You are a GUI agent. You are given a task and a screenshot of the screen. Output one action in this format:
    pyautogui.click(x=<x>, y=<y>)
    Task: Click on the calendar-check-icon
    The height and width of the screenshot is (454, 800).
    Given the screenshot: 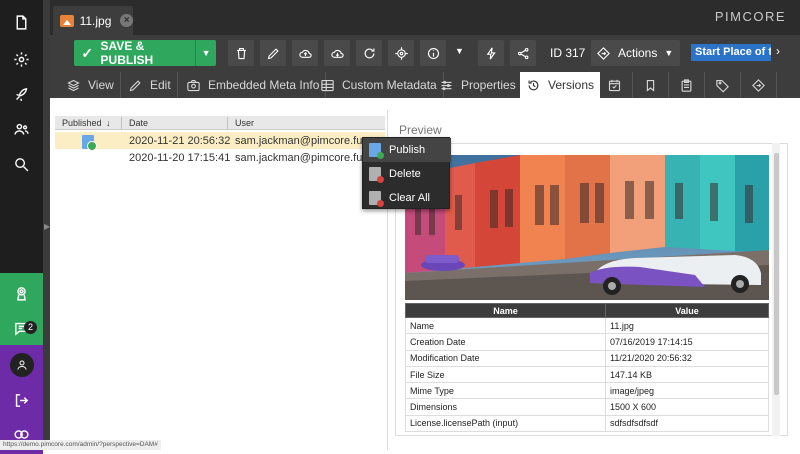 What is the action you would take?
    pyautogui.click(x=614, y=85)
    